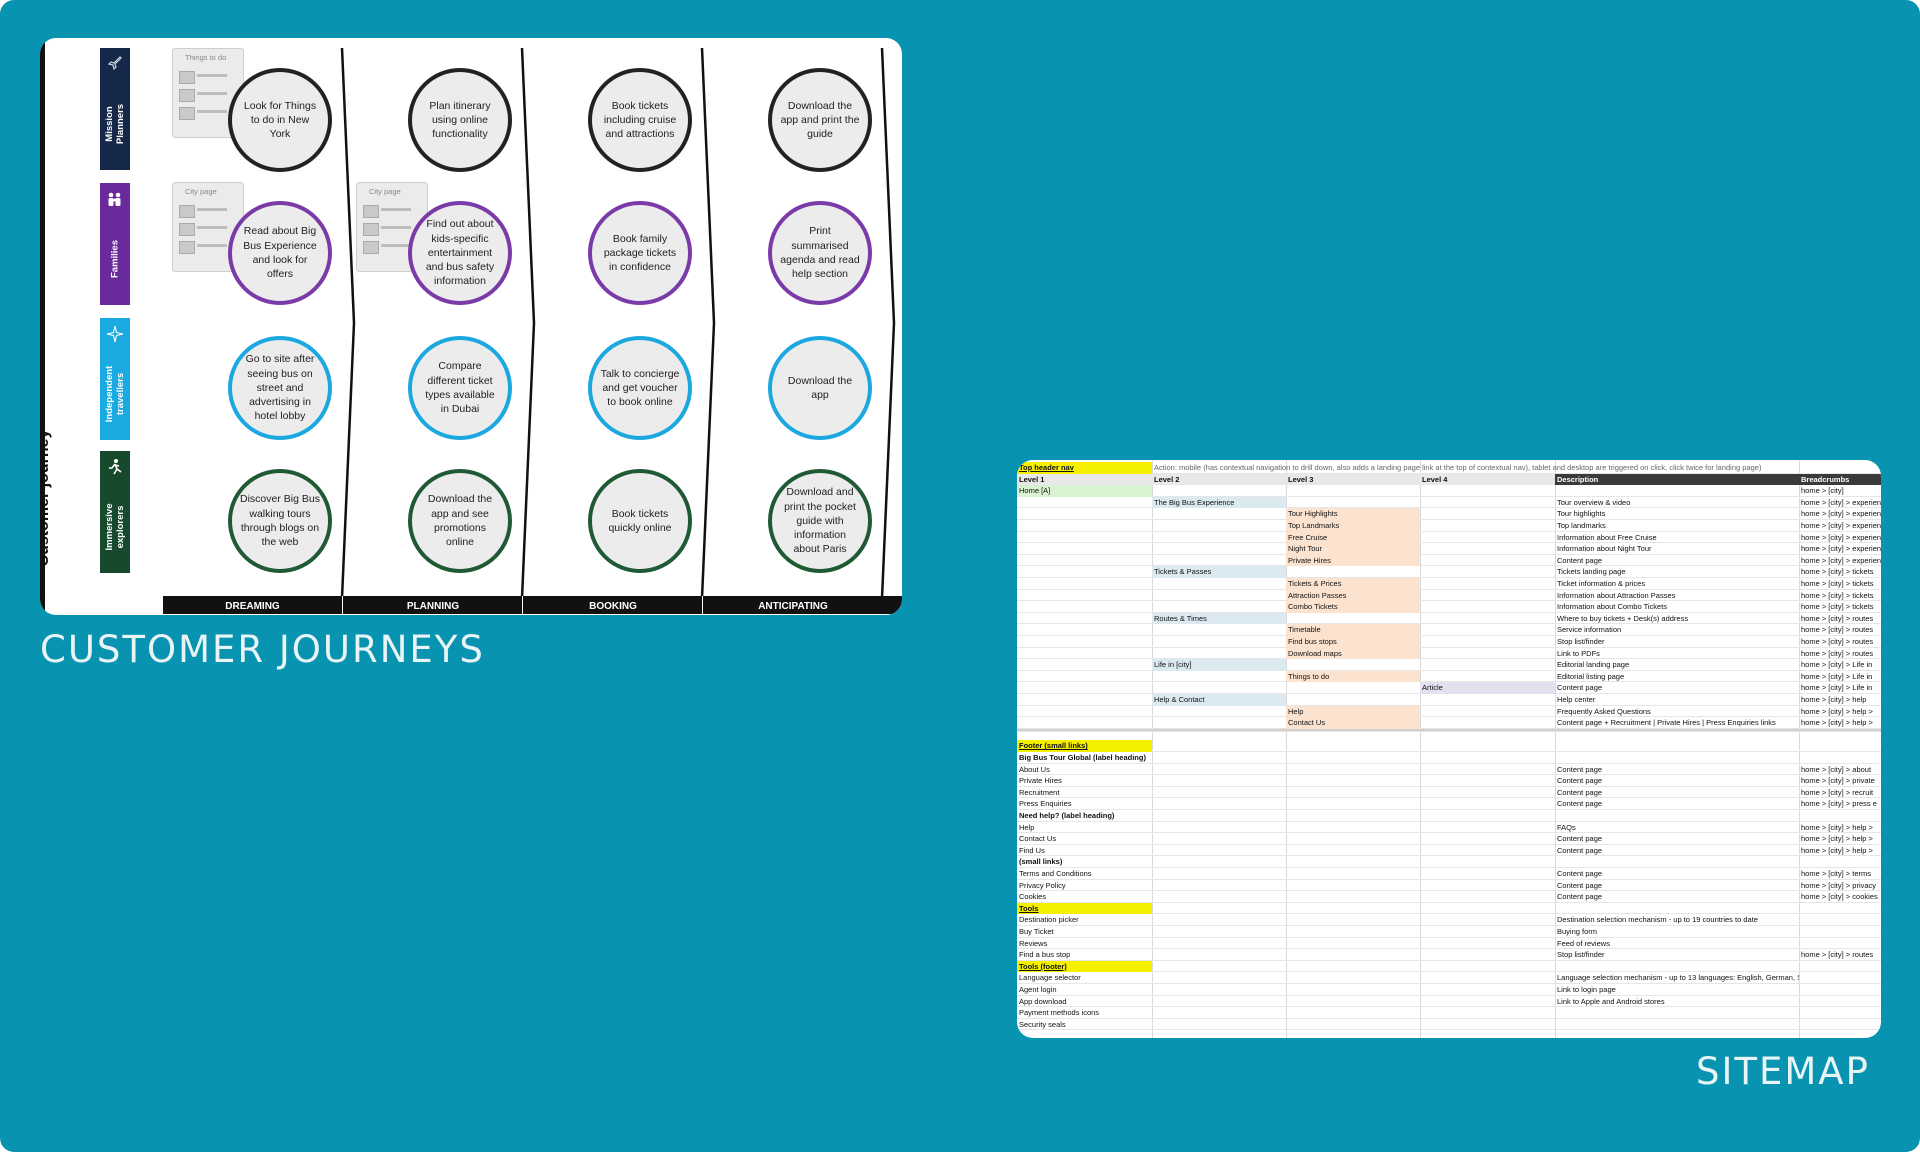 Image resolution: width=1920 pixels, height=1152 pixels. I want to click on wireframe-label: Things to do, so click(206, 57).